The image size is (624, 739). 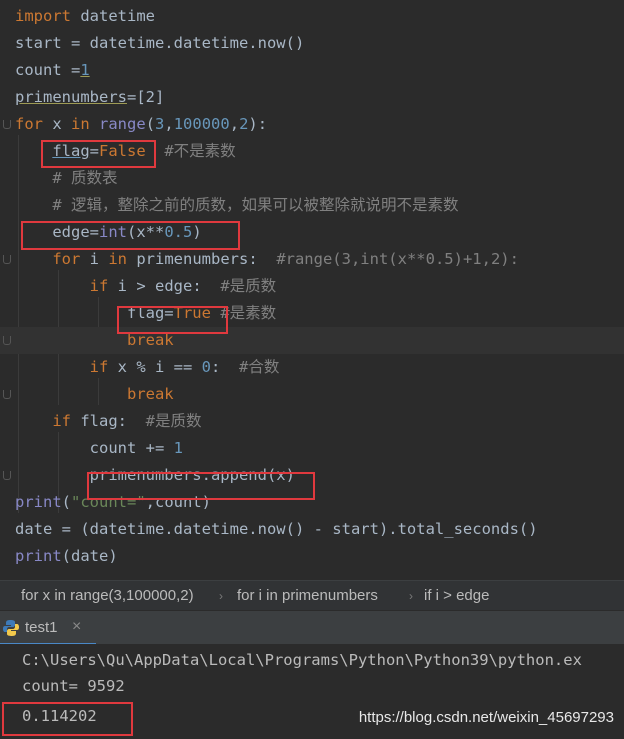 What do you see at coordinates (57, 124) in the screenshot?
I see `code-token: x` at bounding box center [57, 124].